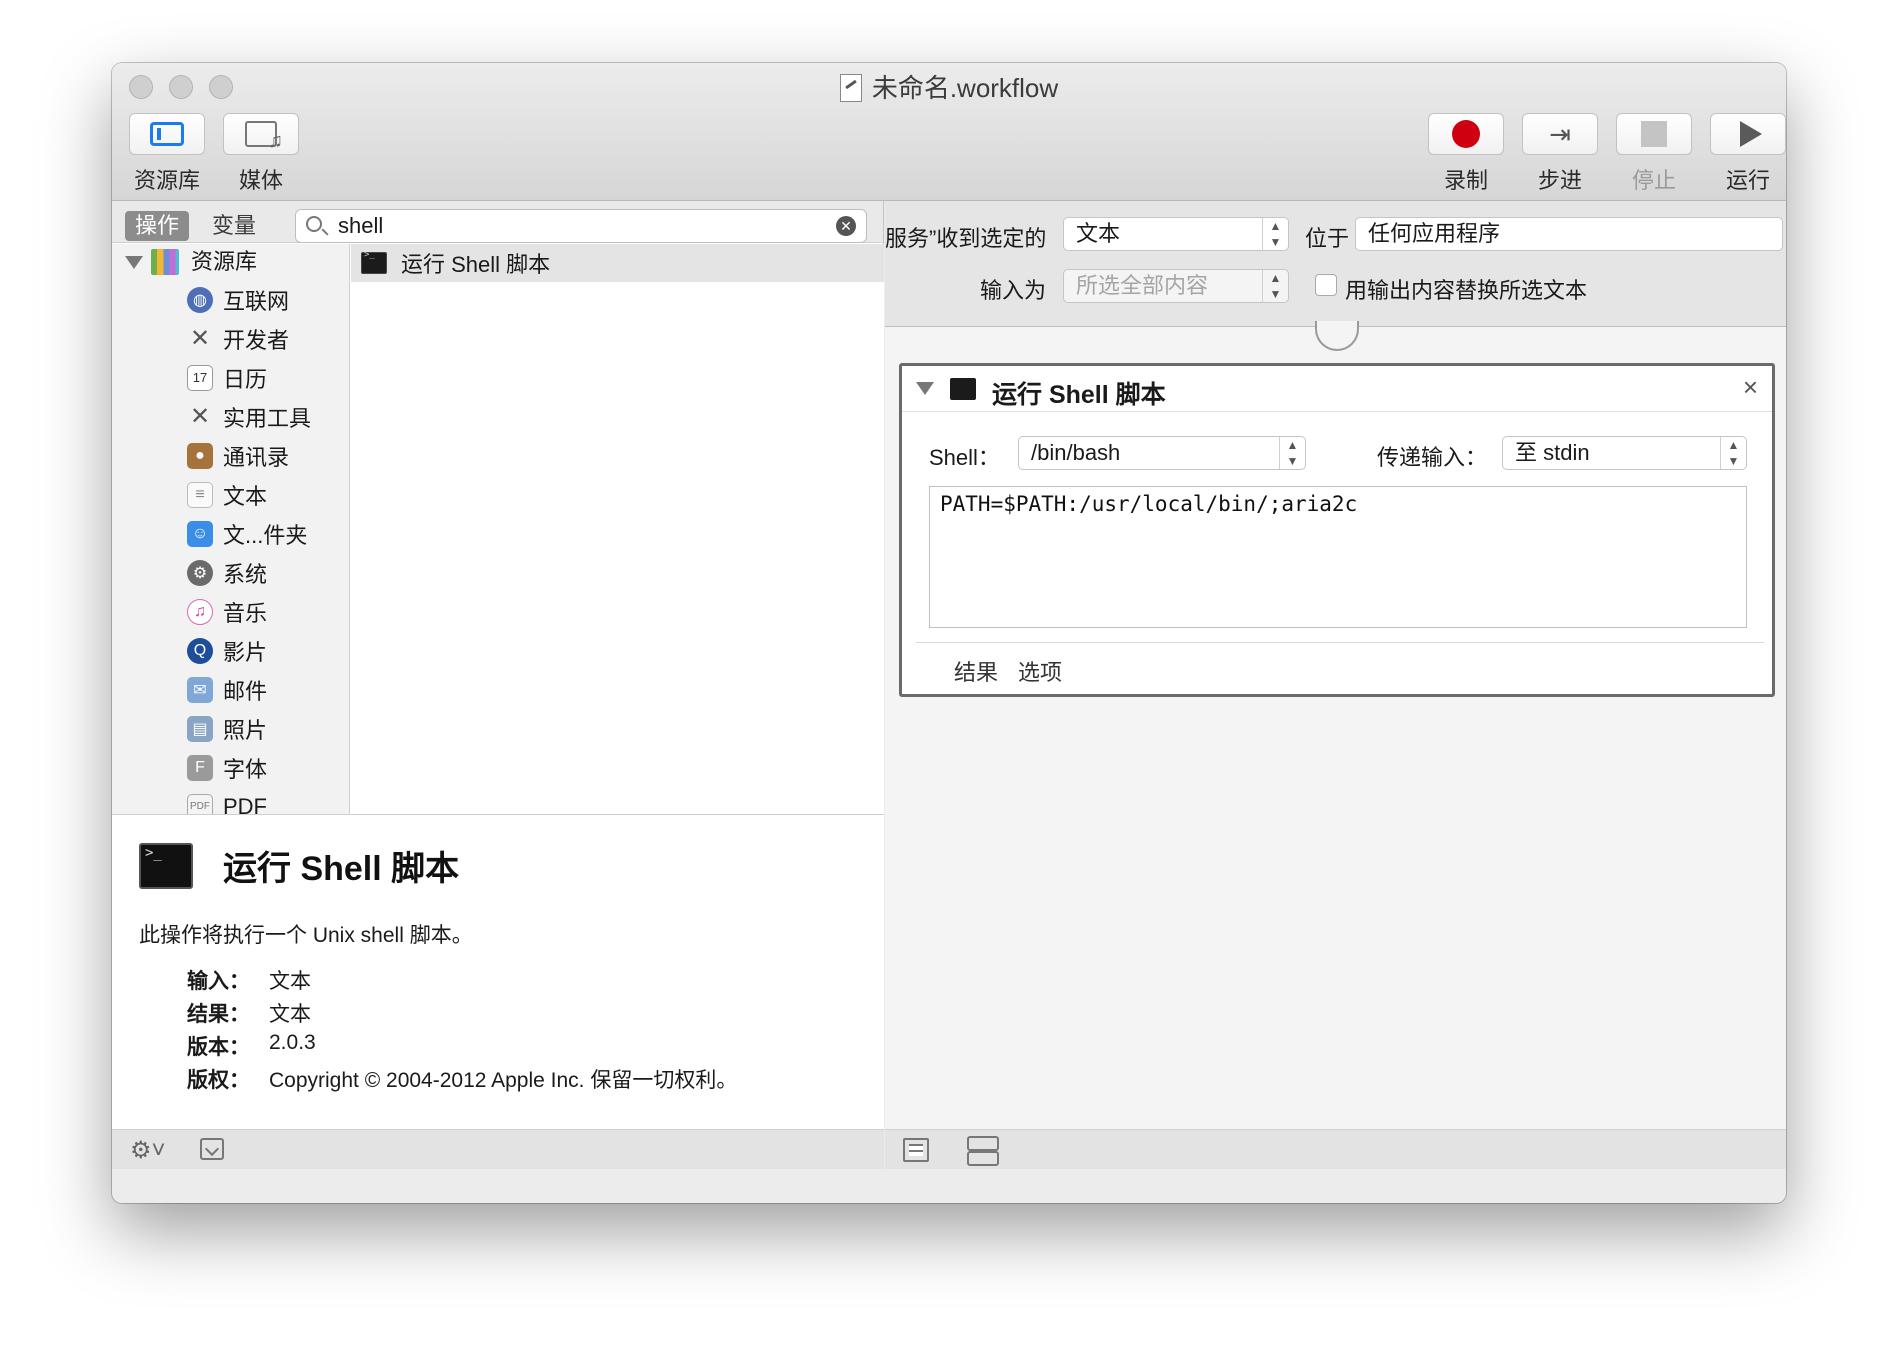  I want to click on category-item-utilities: ✕ 实用工具, so click(230, 416).